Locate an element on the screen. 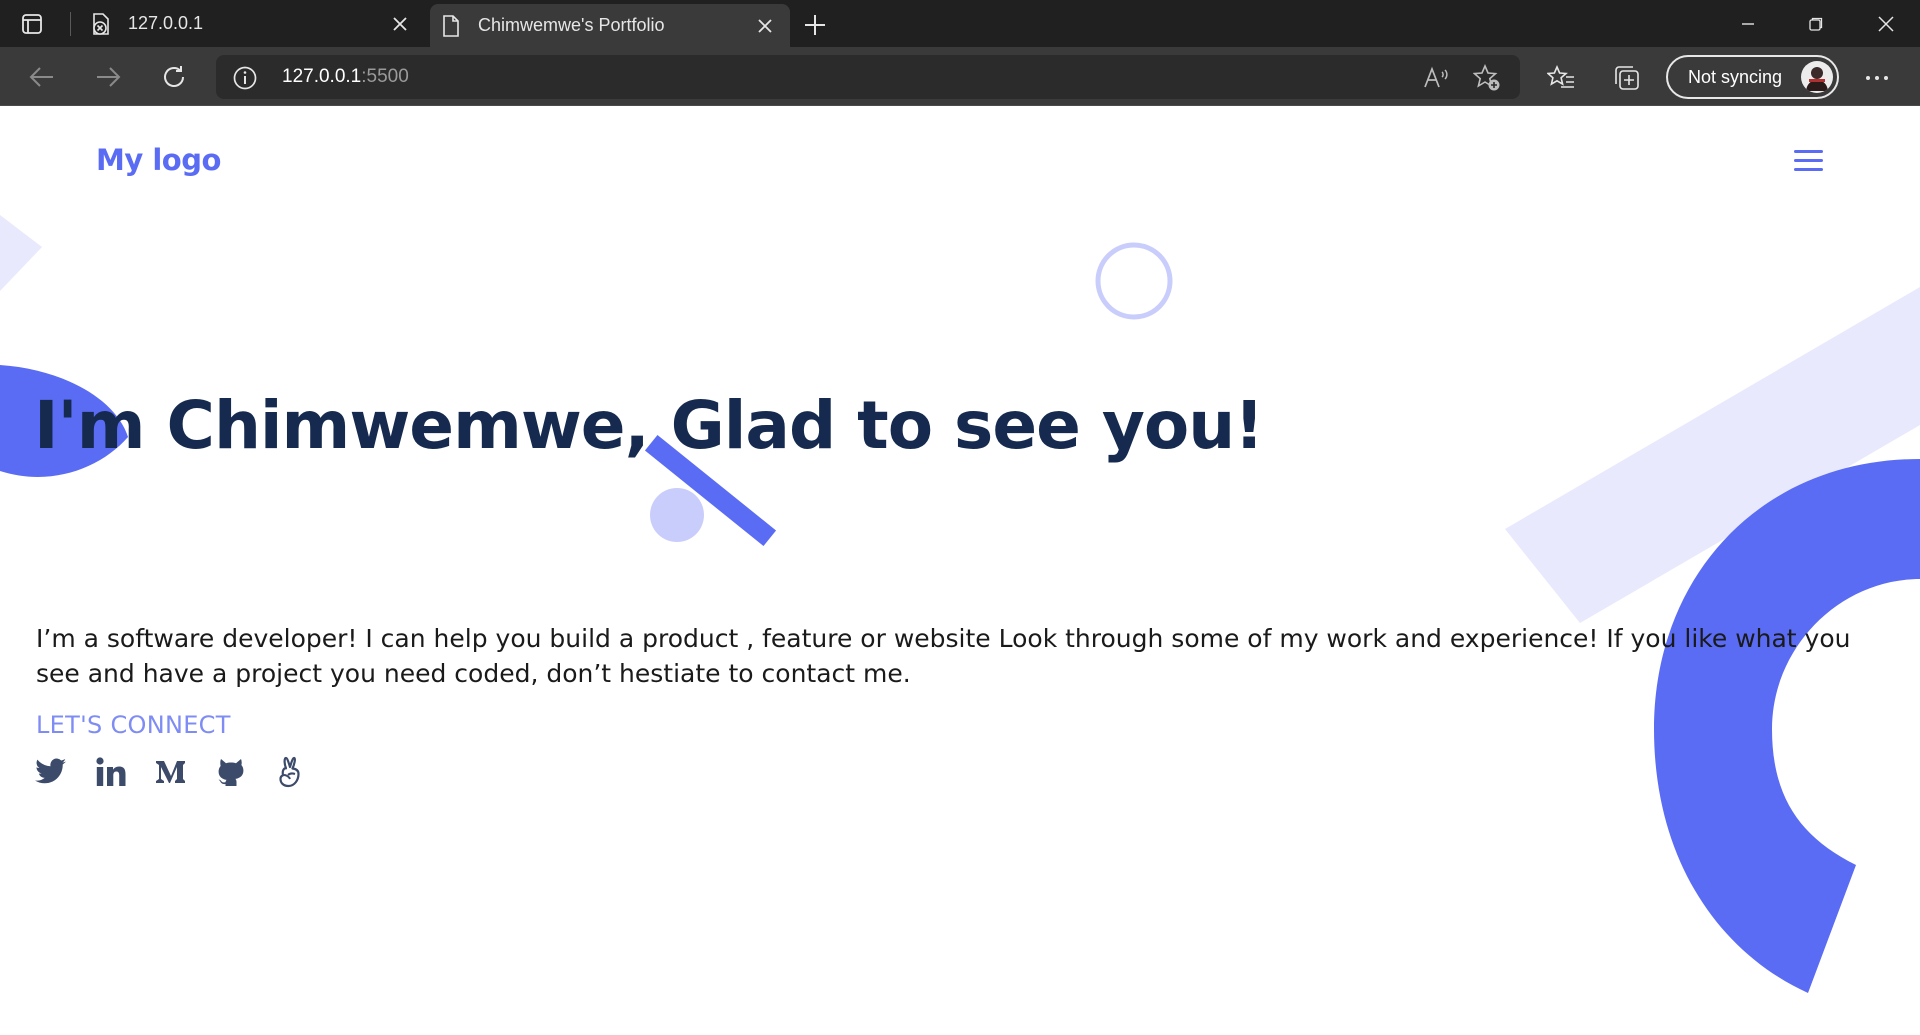 The width and height of the screenshot is (1920, 1035). hero-headline: I'm Chimwemwe, Glad to see you! is located at coordinates (649, 425).